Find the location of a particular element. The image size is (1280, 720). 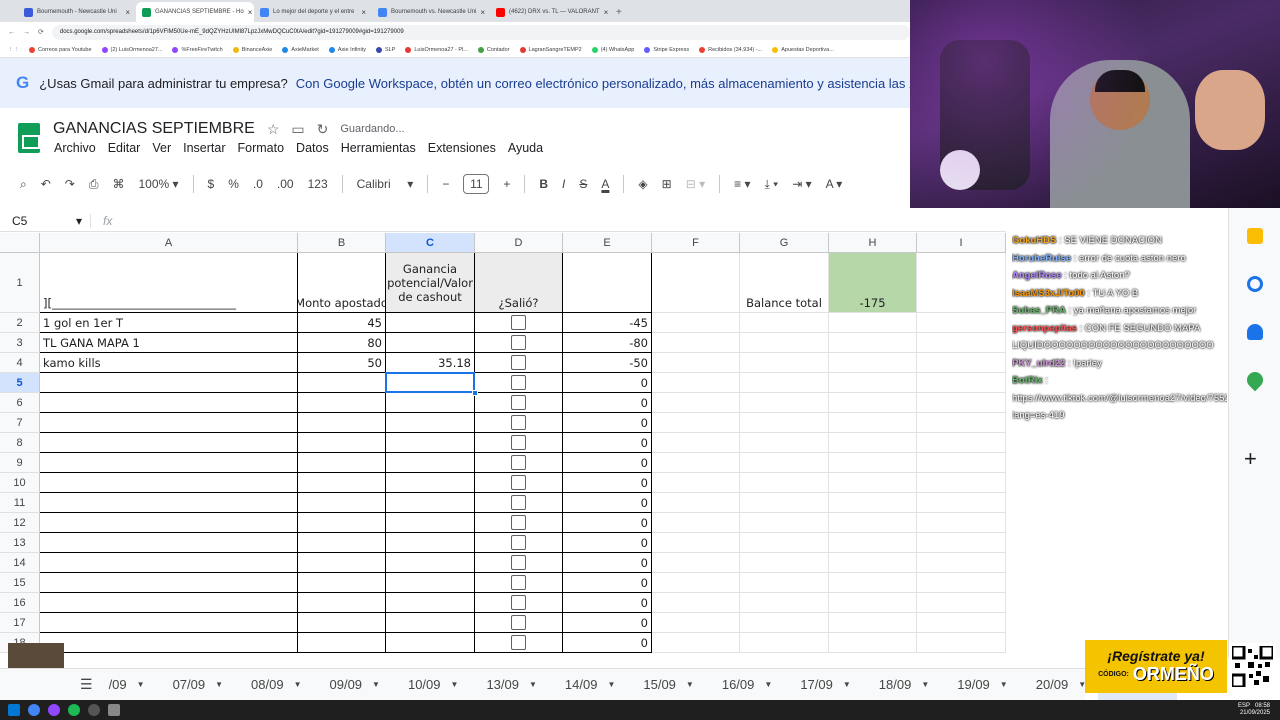

undo-icon: ↶ is located at coordinates (46, 184).